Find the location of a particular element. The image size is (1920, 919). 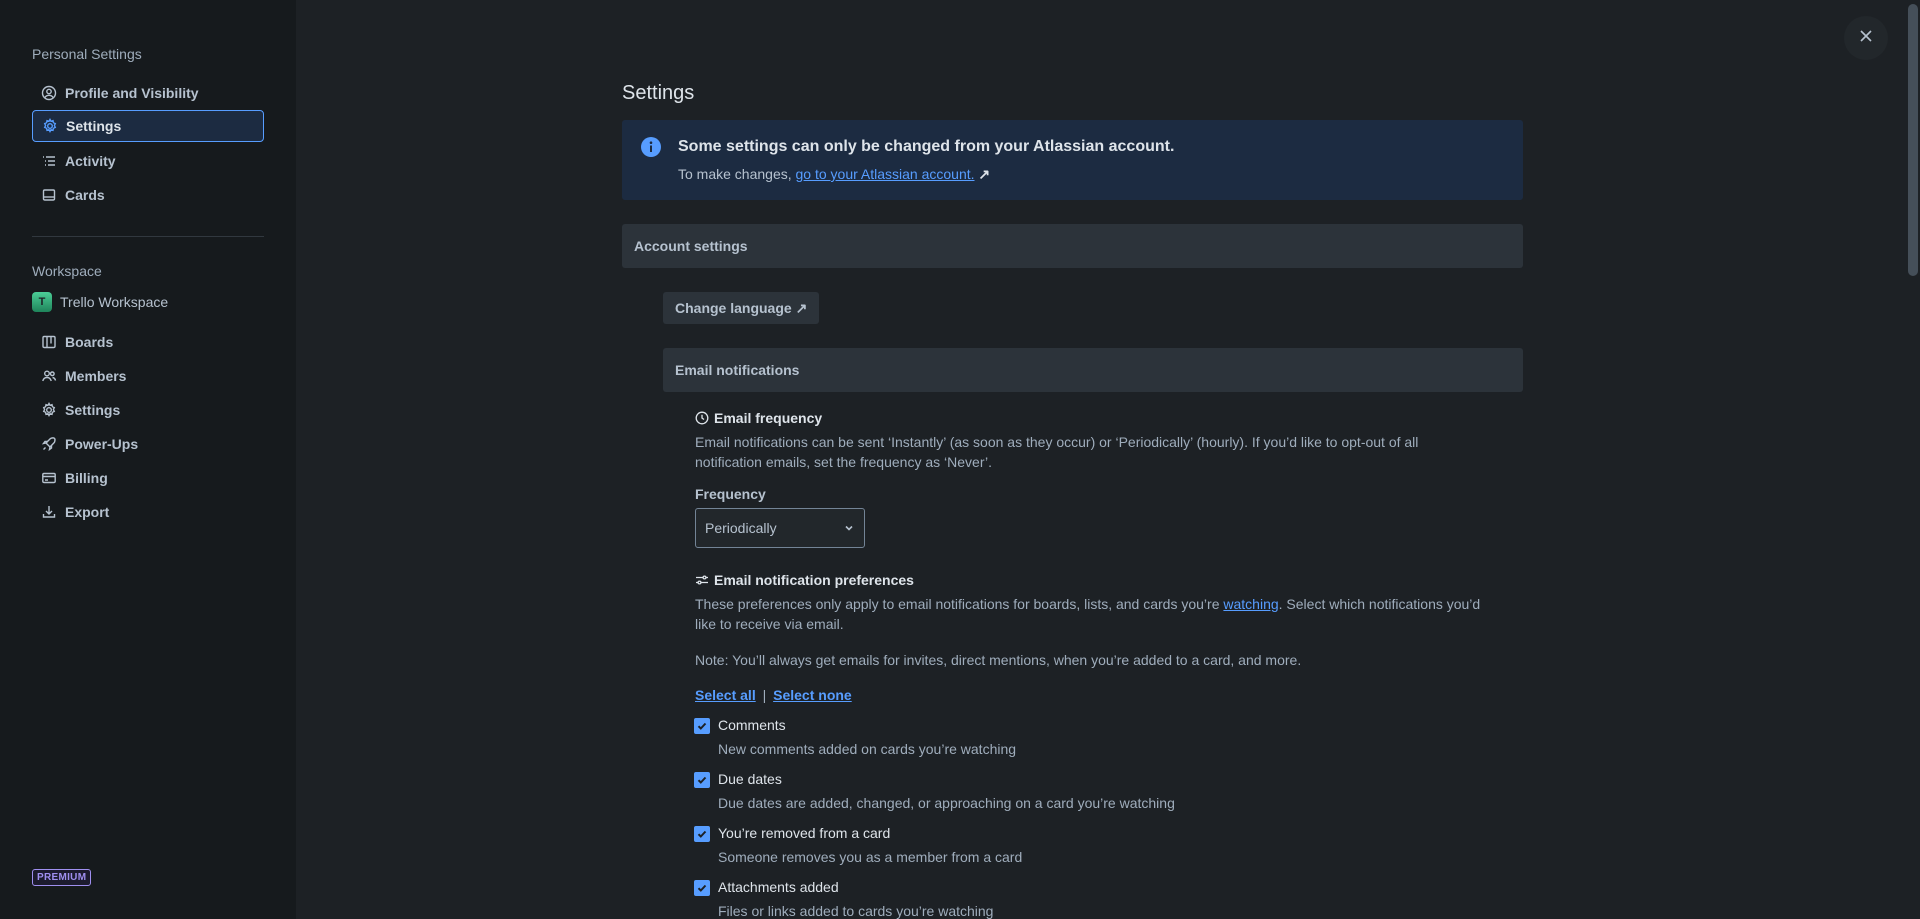

clock-icon is located at coordinates (702, 418).